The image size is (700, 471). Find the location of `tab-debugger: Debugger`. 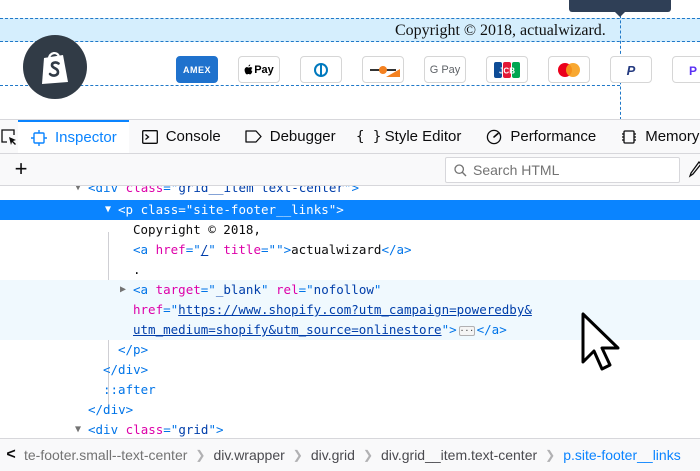

tab-debugger: Debugger is located at coordinates (290, 136).